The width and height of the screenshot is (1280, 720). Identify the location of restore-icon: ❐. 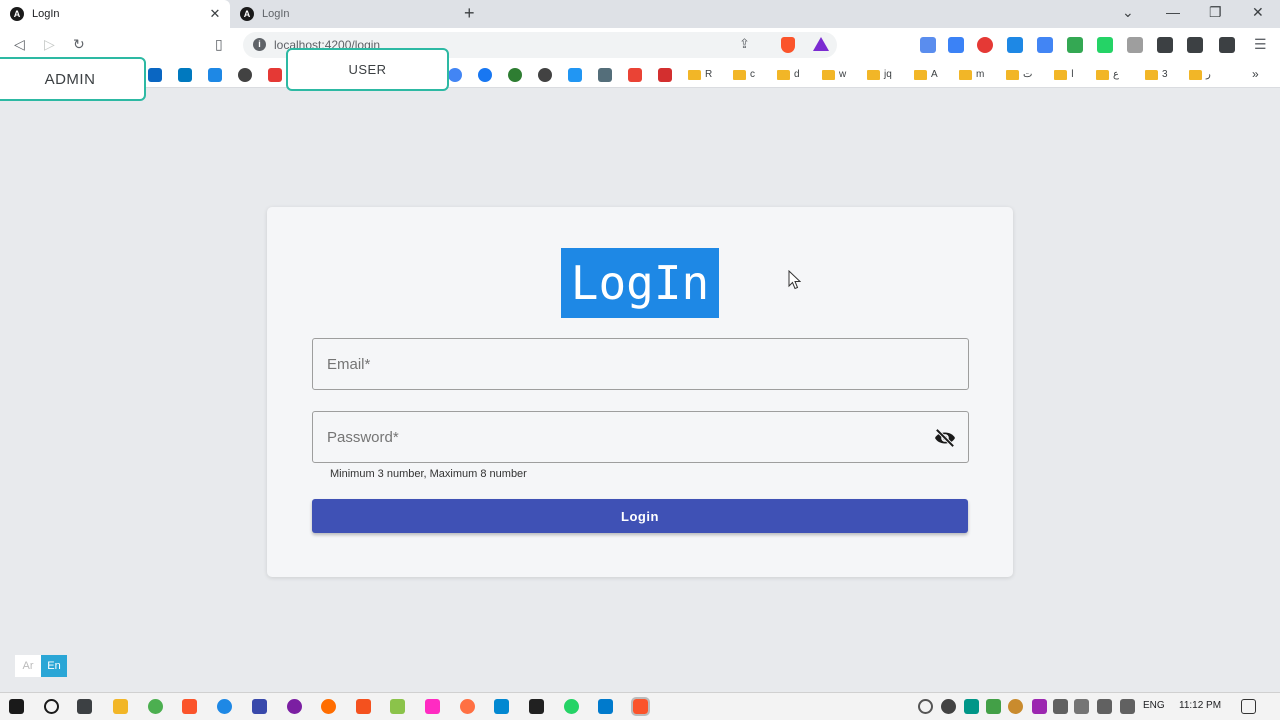
(1215, 12).